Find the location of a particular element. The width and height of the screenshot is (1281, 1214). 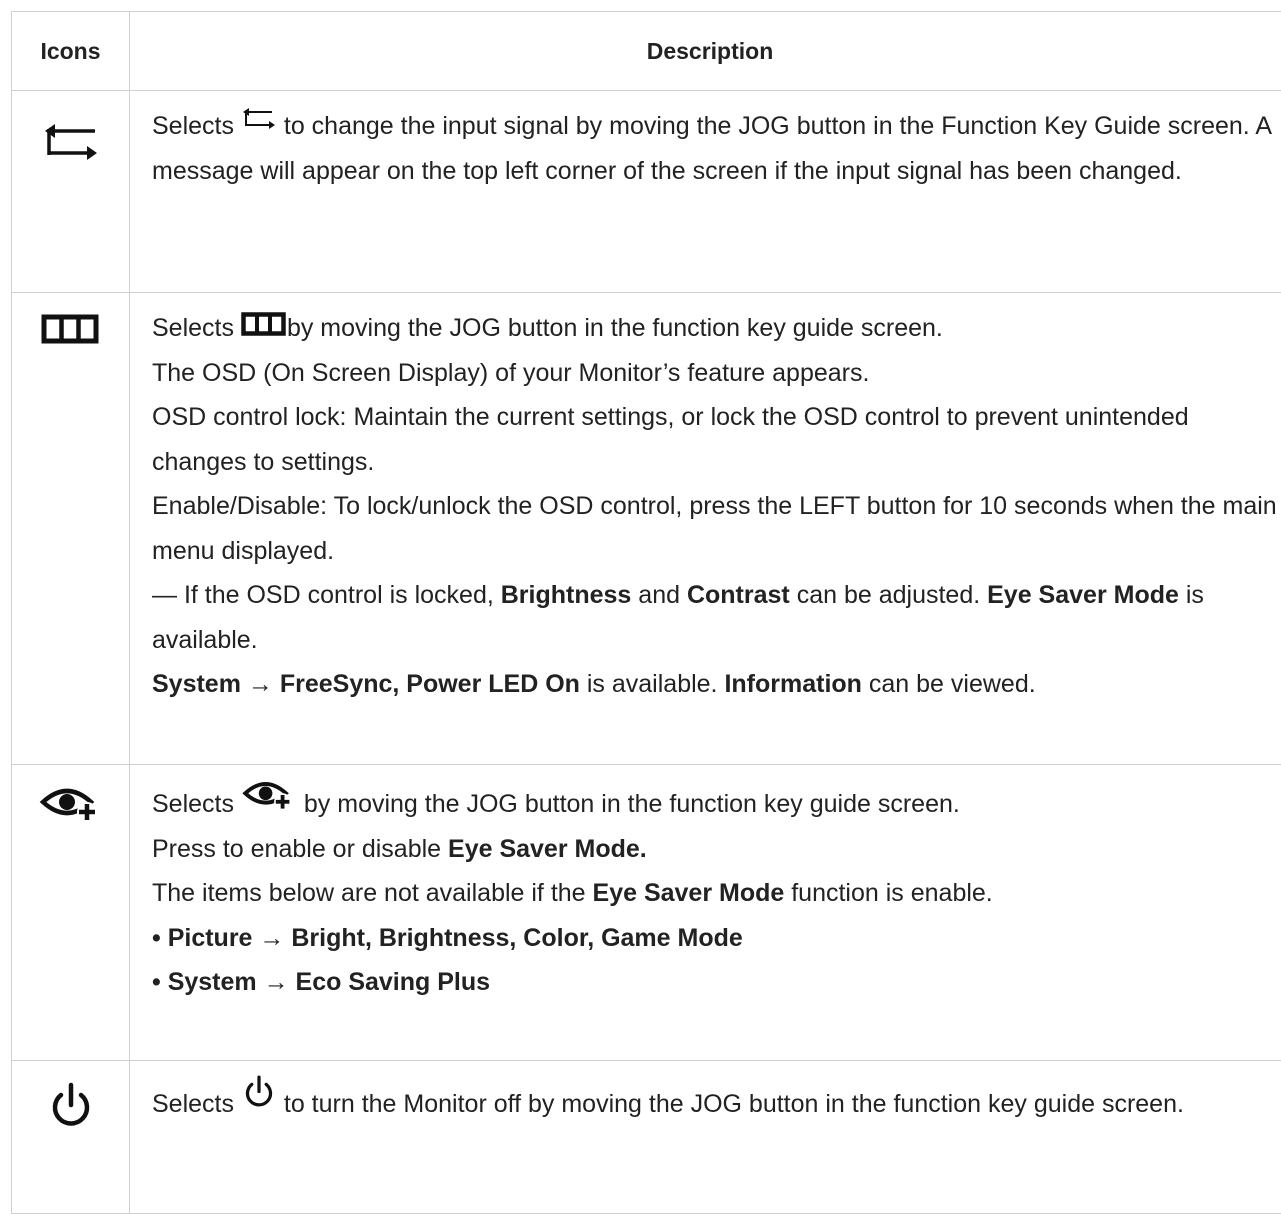

description-line: • System → Eco Saving Plus is located at coordinates (715, 982).